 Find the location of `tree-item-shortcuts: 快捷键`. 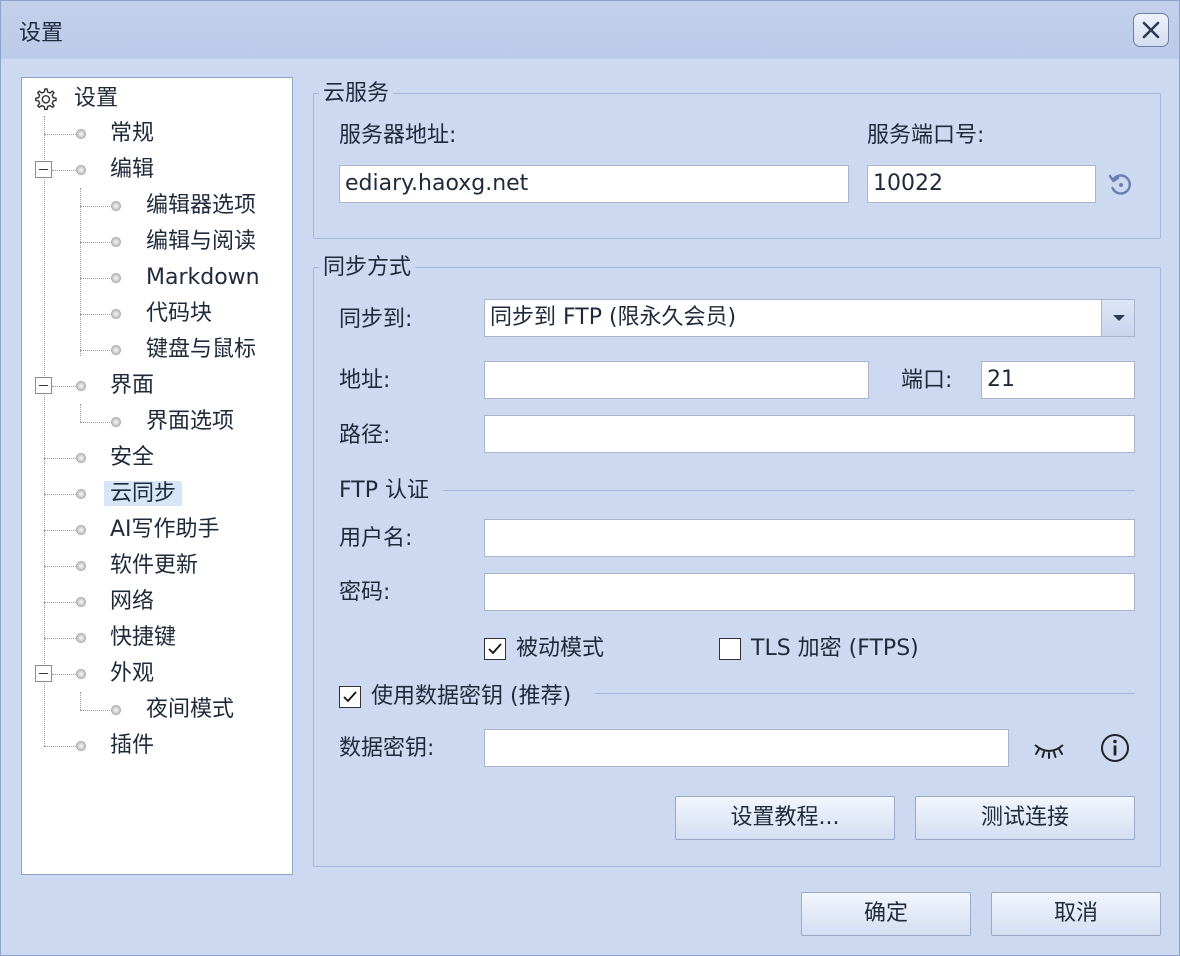

tree-item-shortcuts: 快捷键 is located at coordinates (143, 638).